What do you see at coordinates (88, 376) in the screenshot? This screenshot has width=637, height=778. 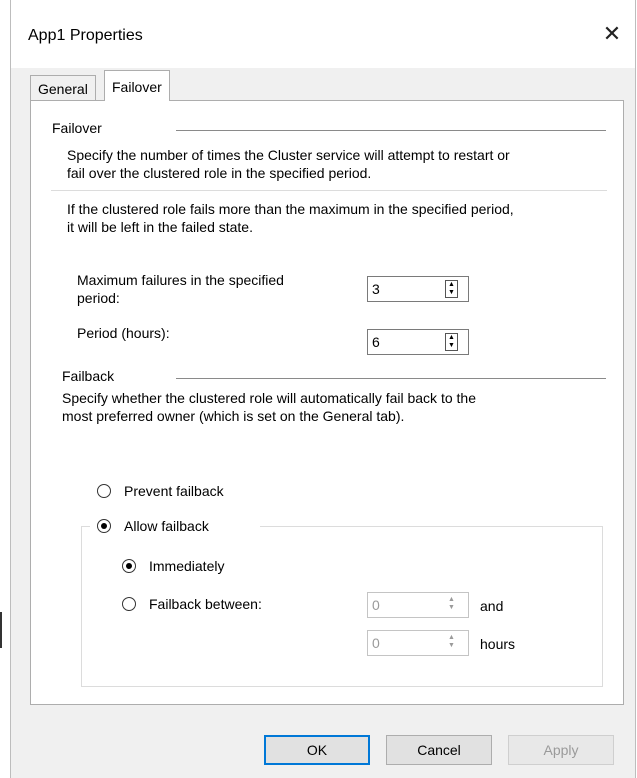 I see `failback-heading: Failback` at bounding box center [88, 376].